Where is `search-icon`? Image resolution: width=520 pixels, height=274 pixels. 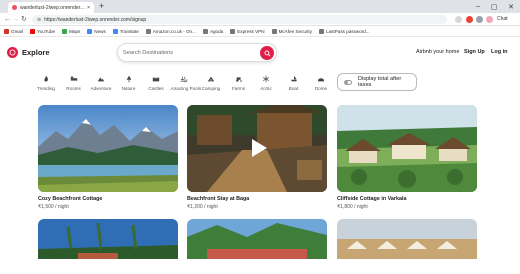 search-icon is located at coordinates (267, 53).